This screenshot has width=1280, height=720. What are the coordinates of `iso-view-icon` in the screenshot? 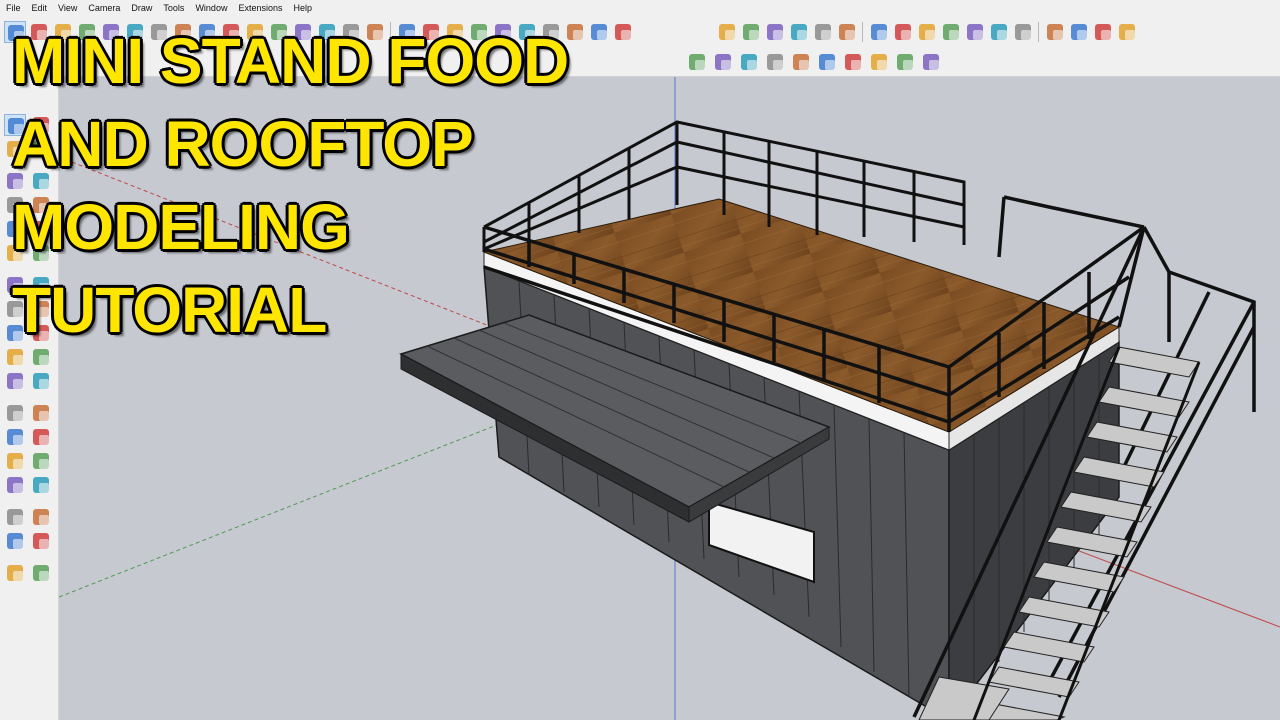 It's located at (727, 32).